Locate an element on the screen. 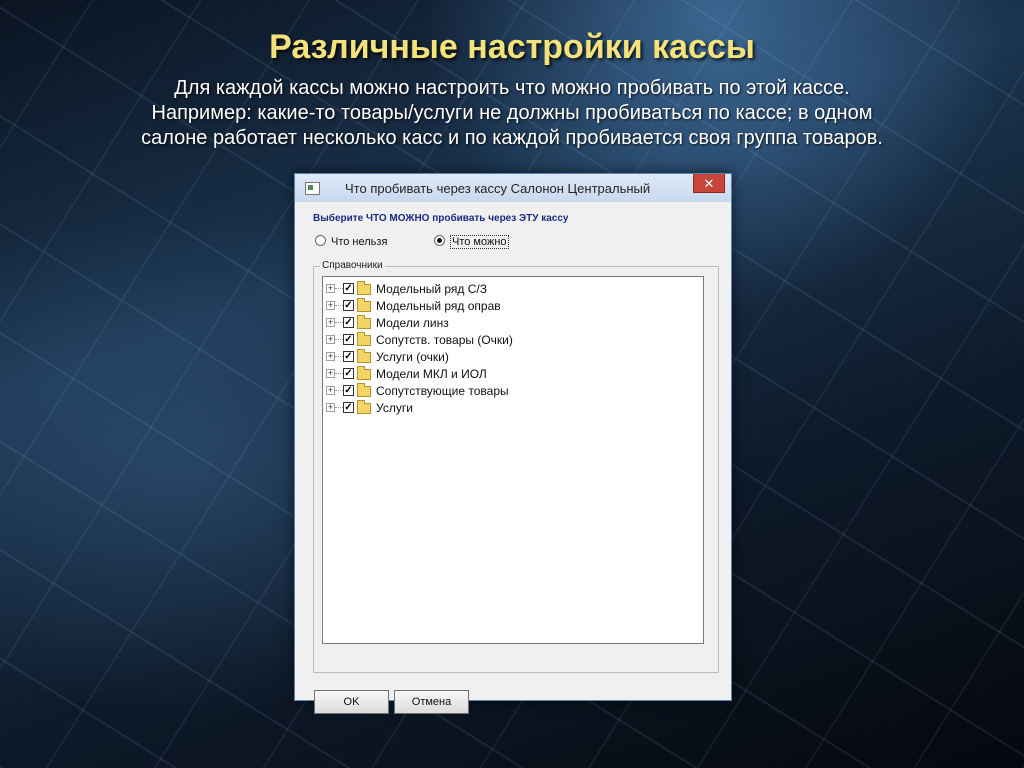 The image size is (1024, 768). tree-item-label: Модельный ряд С/З is located at coordinates (431, 289).